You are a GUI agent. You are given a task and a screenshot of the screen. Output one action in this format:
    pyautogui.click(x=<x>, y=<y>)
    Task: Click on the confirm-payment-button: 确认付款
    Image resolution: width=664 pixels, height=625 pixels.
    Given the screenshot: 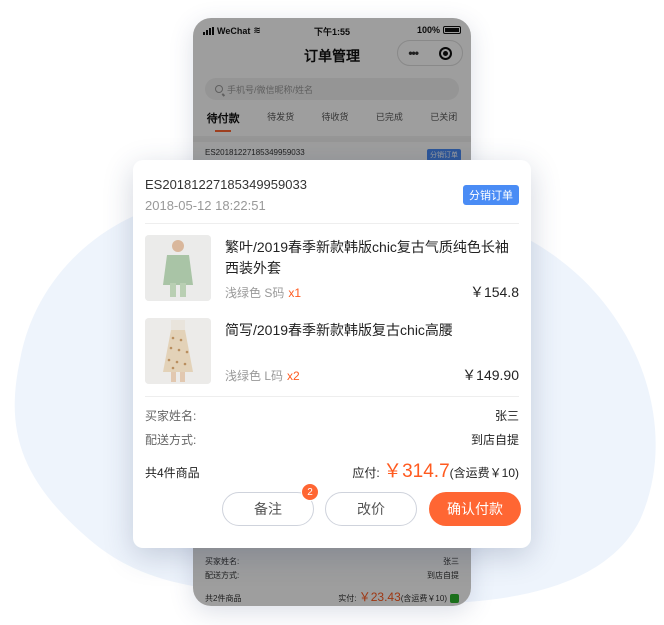 What is the action you would take?
    pyautogui.click(x=475, y=509)
    